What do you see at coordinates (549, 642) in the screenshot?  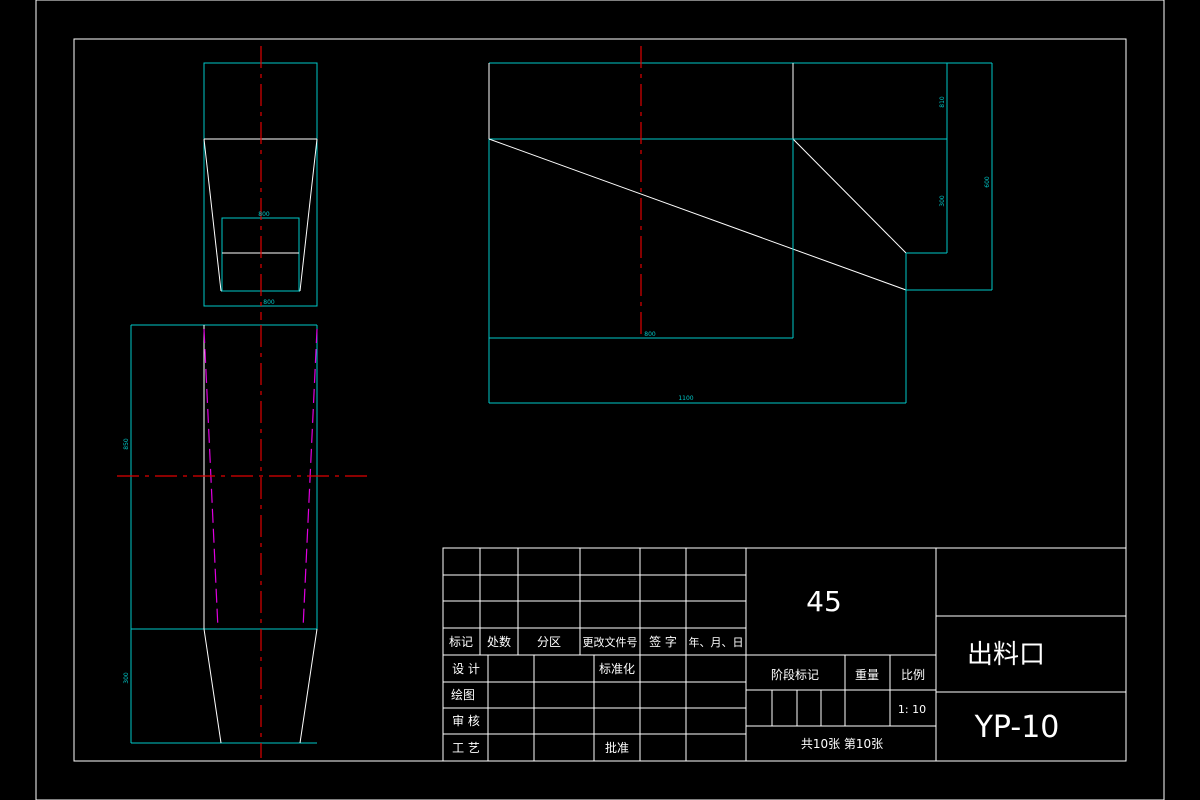 I see `header-zone: 分区` at bounding box center [549, 642].